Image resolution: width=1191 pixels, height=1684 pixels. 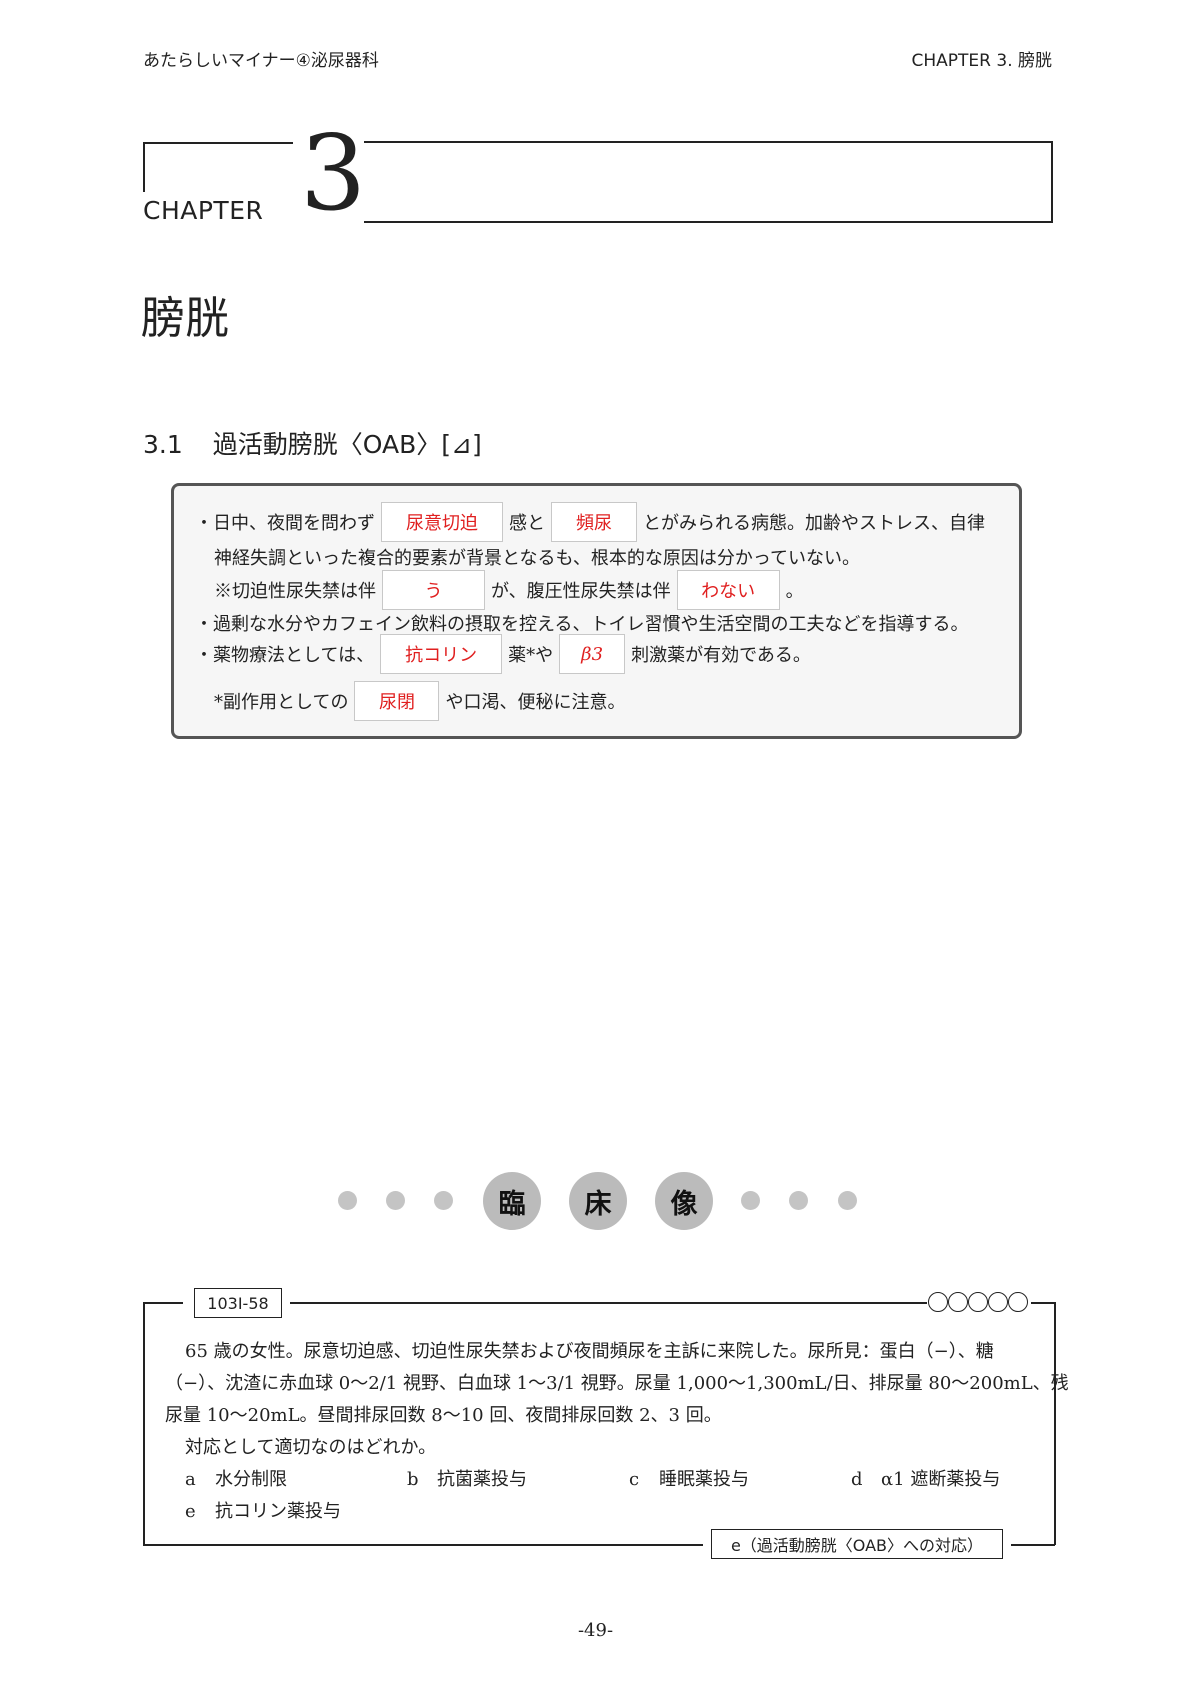 I want to click on summary-line-6: *副作用としての 尿閉 や口渇、便秘に注意。, so click(x=410, y=701).